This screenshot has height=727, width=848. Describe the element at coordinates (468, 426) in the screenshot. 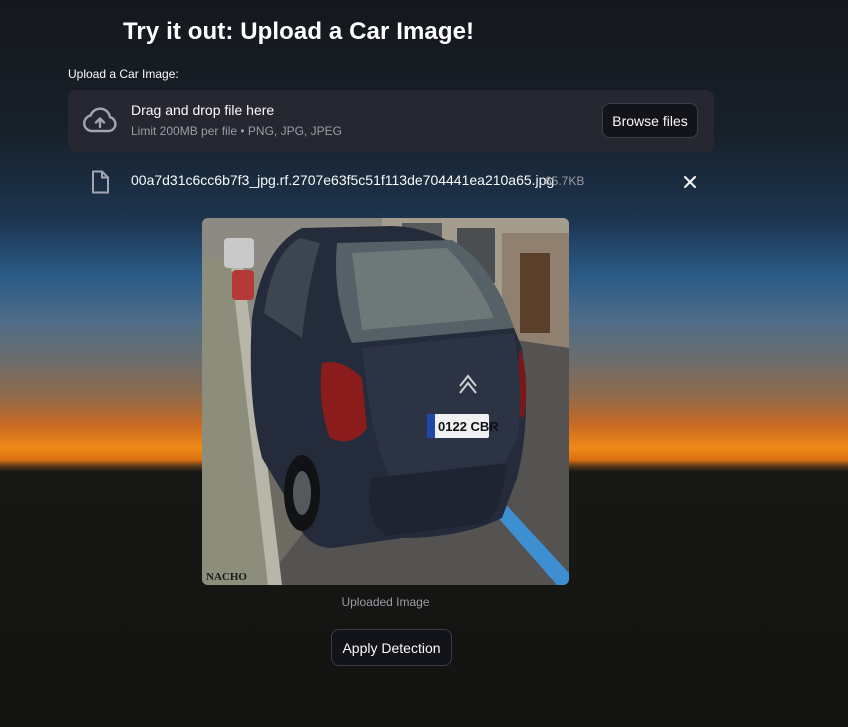

I see `license-plate-text: 0122 CBR` at that location.